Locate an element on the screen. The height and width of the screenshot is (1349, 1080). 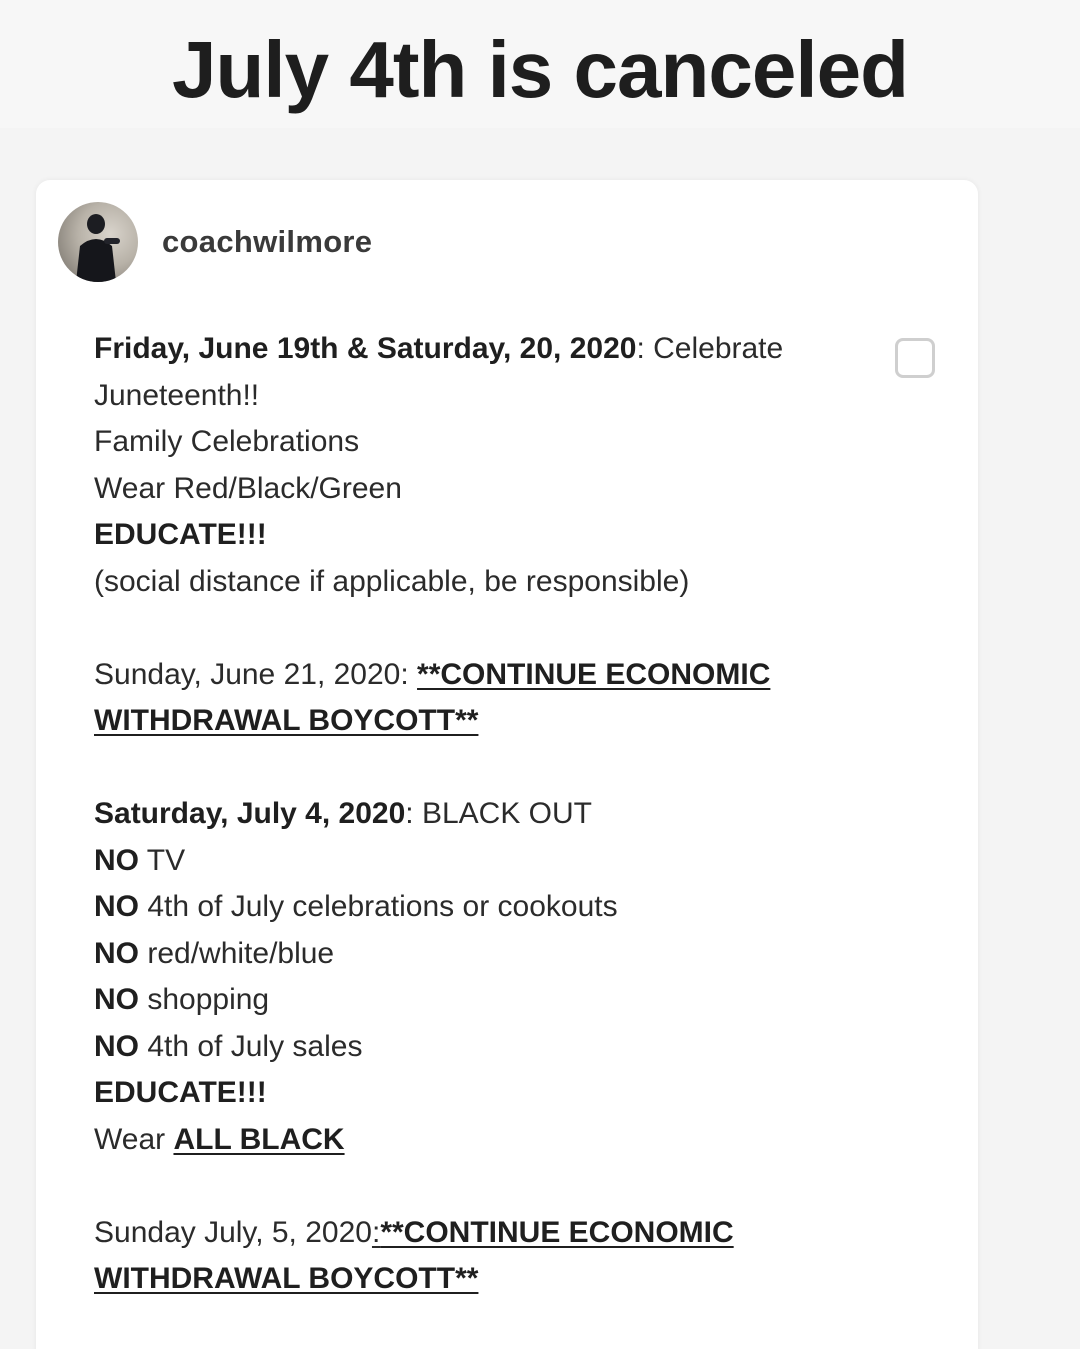
juneteenth-text: Celebrate is located at coordinates (718, 348).